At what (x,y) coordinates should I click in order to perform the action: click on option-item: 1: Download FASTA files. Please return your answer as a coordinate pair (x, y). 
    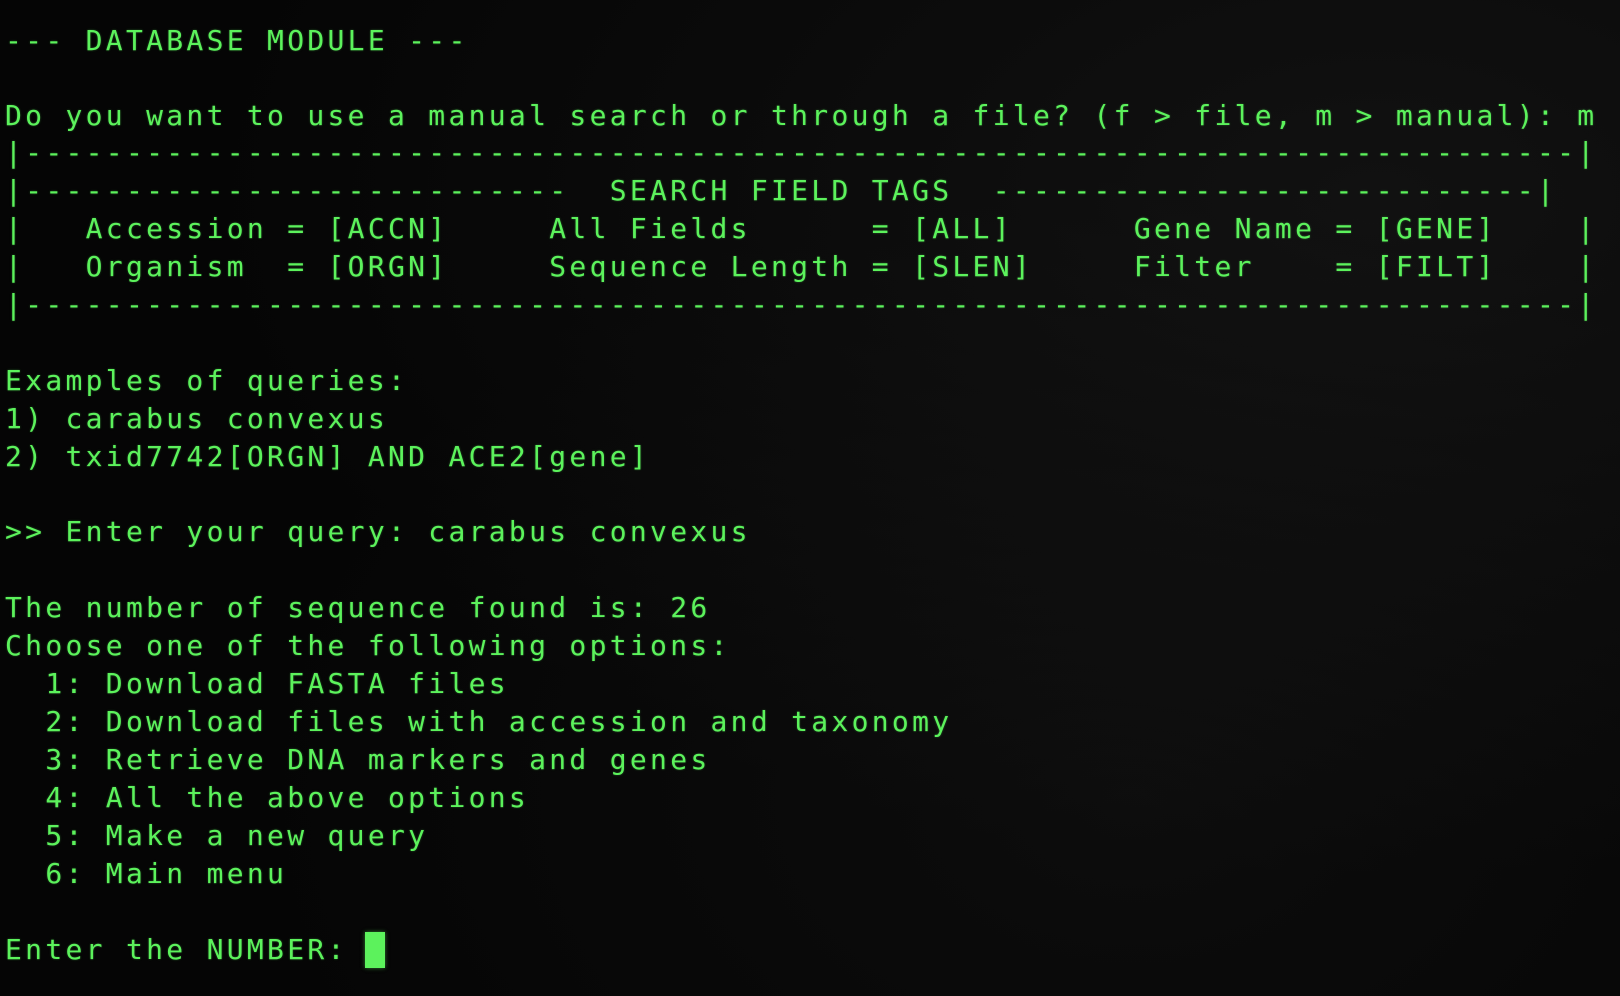
    Looking at the image, I should click on (257, 683).